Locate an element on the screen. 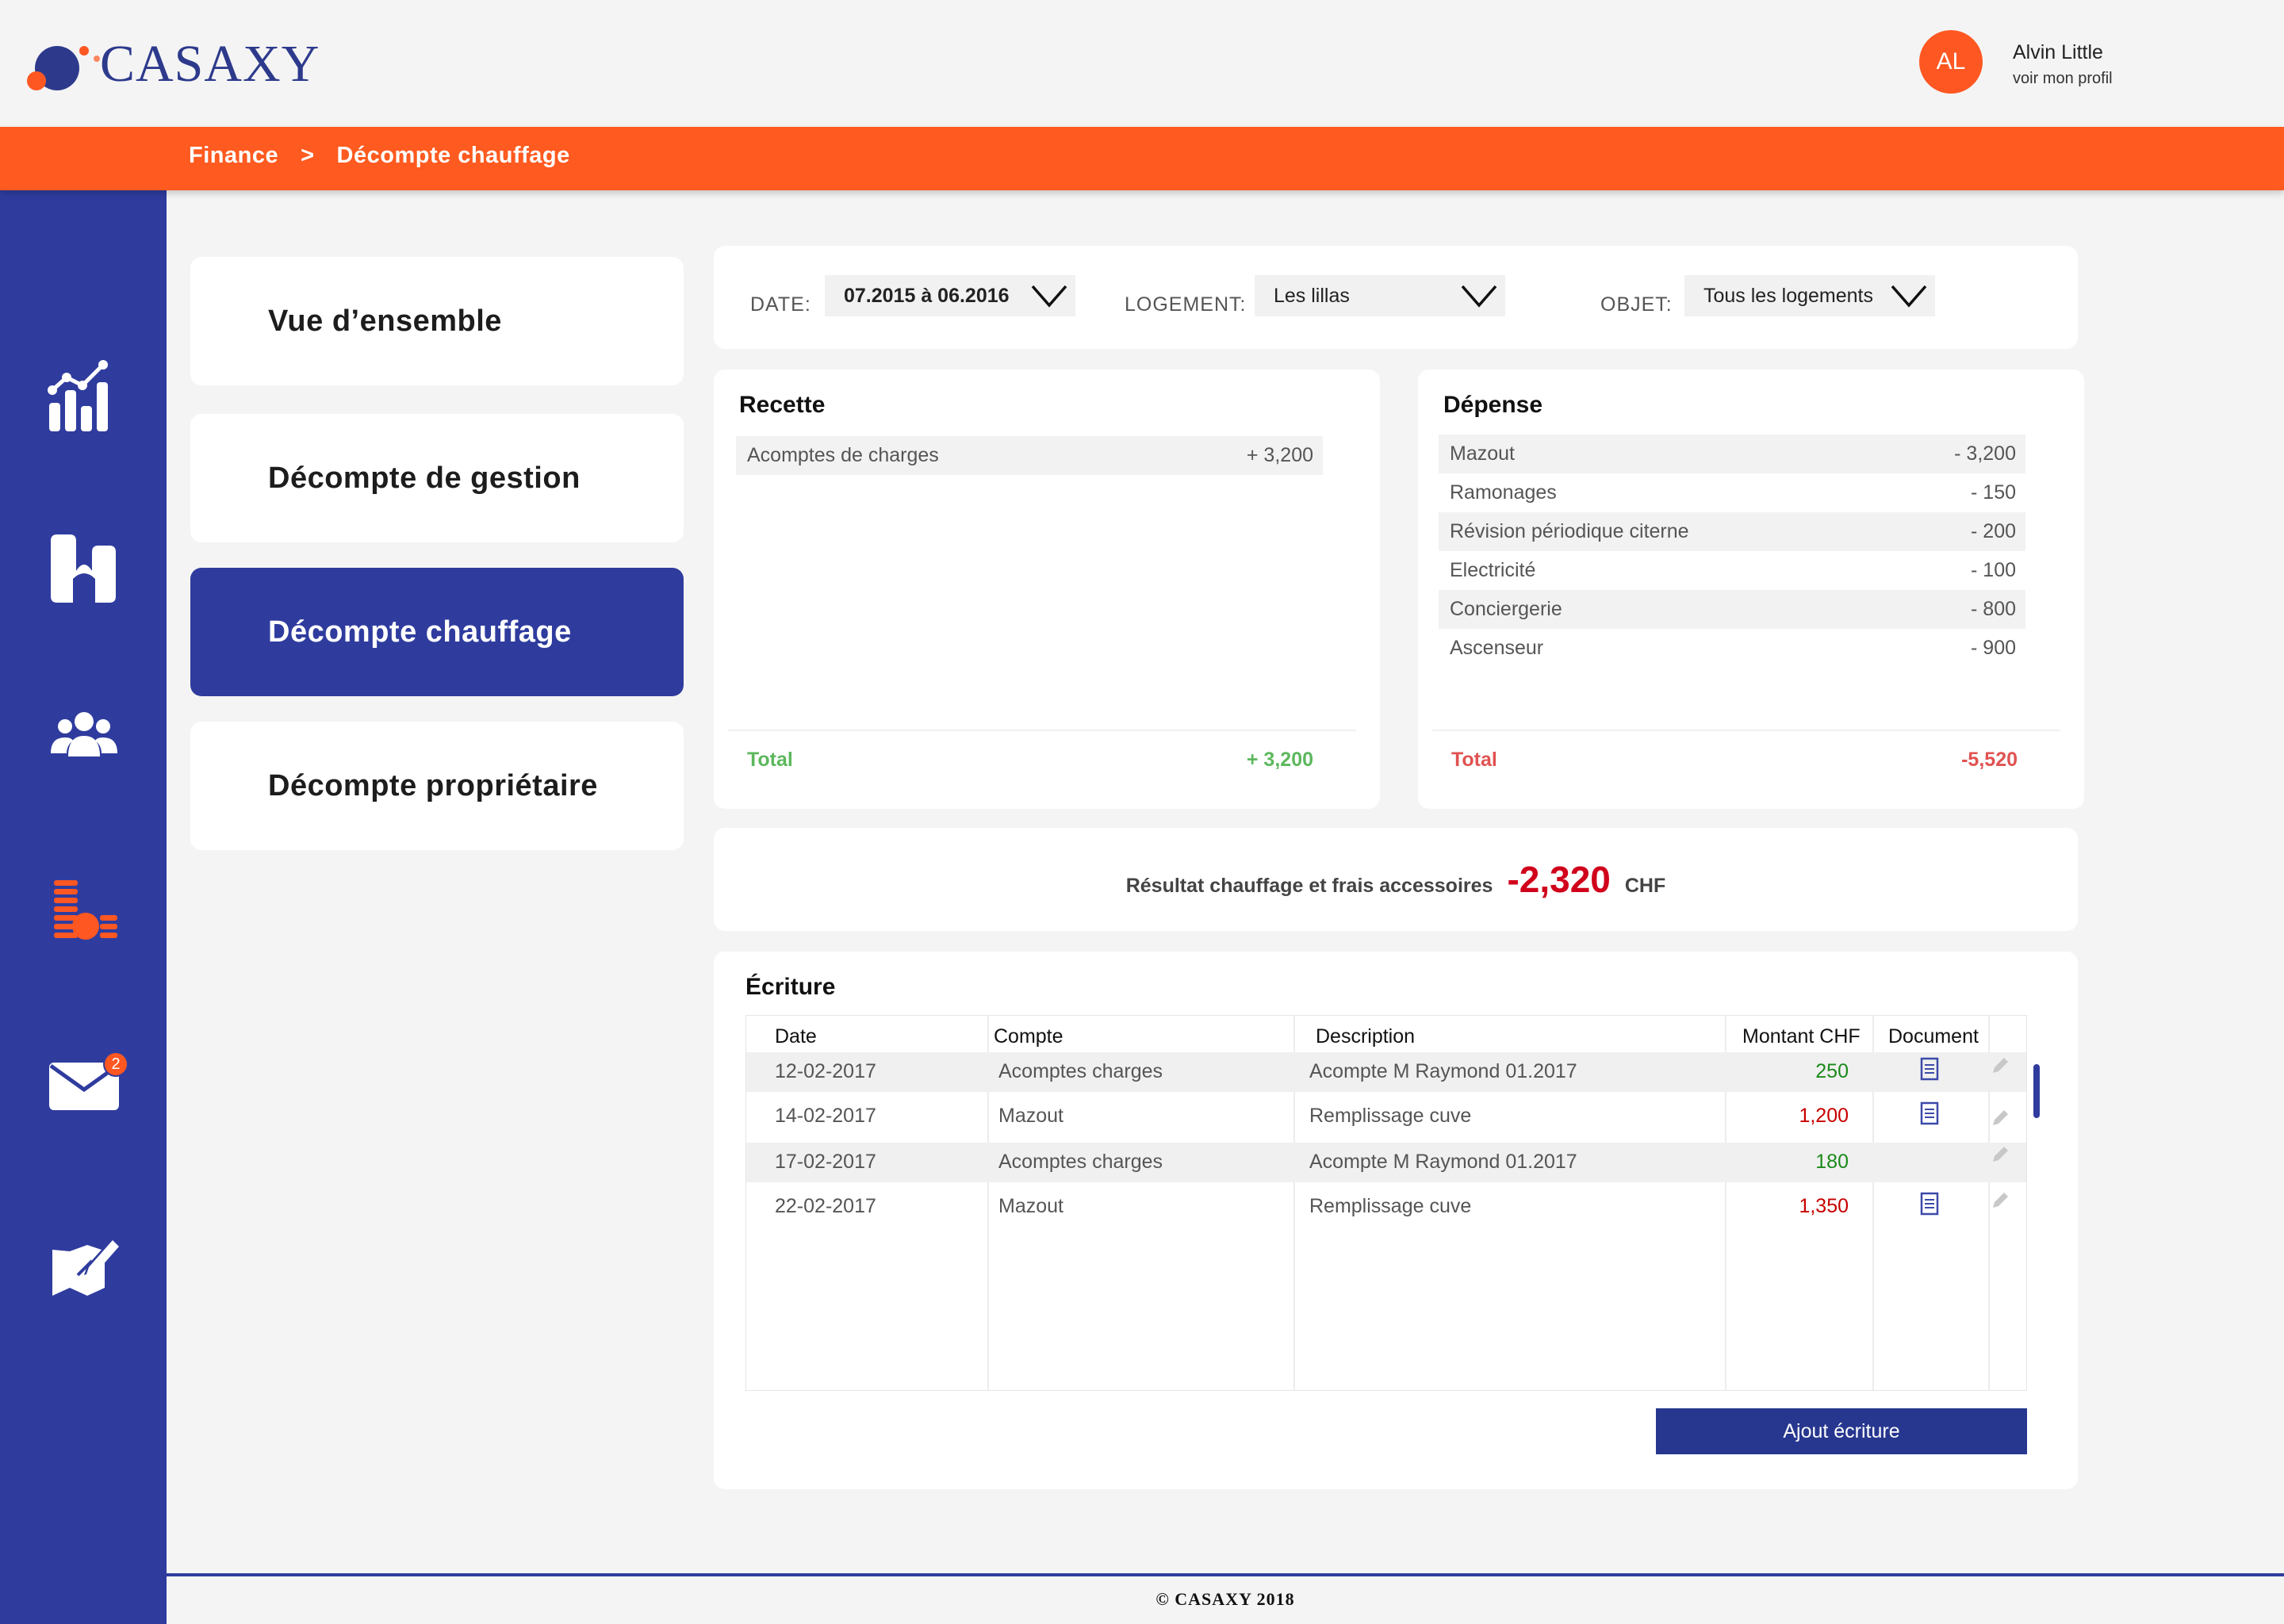  depense-total-label: Total is located at coordinates (1474, 760).